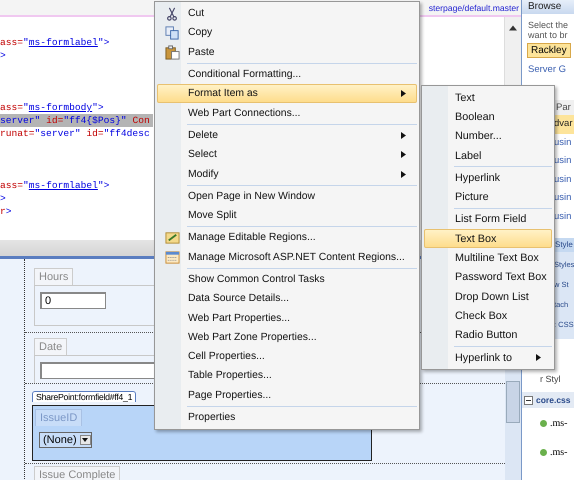 Image resolution: width=574 pixels, height=480 pixels. What do you see at coordinates (488, 220) in the screenshot?
I see `menu-item: List Form Field` at bounding box center [488, 220].